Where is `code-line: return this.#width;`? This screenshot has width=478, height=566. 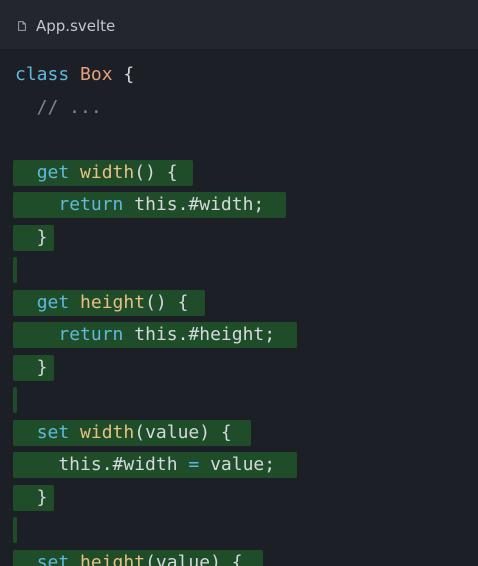 code-line: return this.#width; is located at coordinates (239, 205).